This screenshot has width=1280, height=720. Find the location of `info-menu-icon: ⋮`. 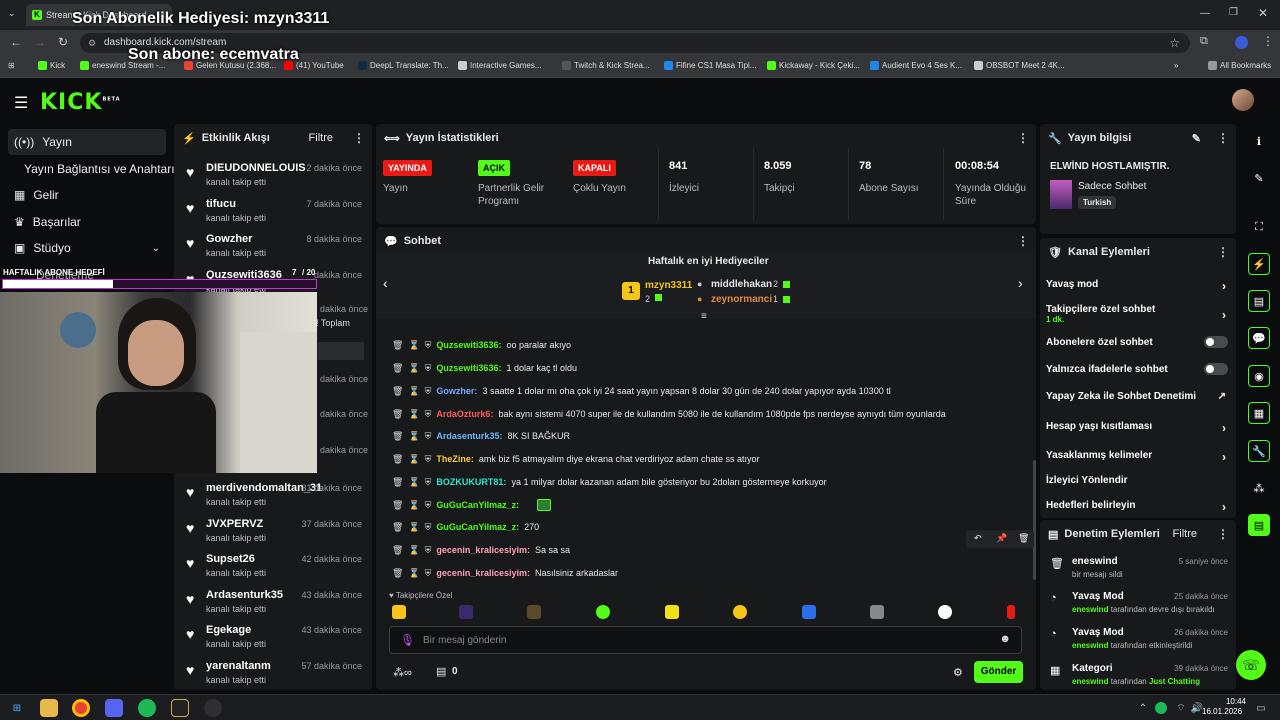

info-menu-icon: ⋮ is located at coordinates (1223, 138).